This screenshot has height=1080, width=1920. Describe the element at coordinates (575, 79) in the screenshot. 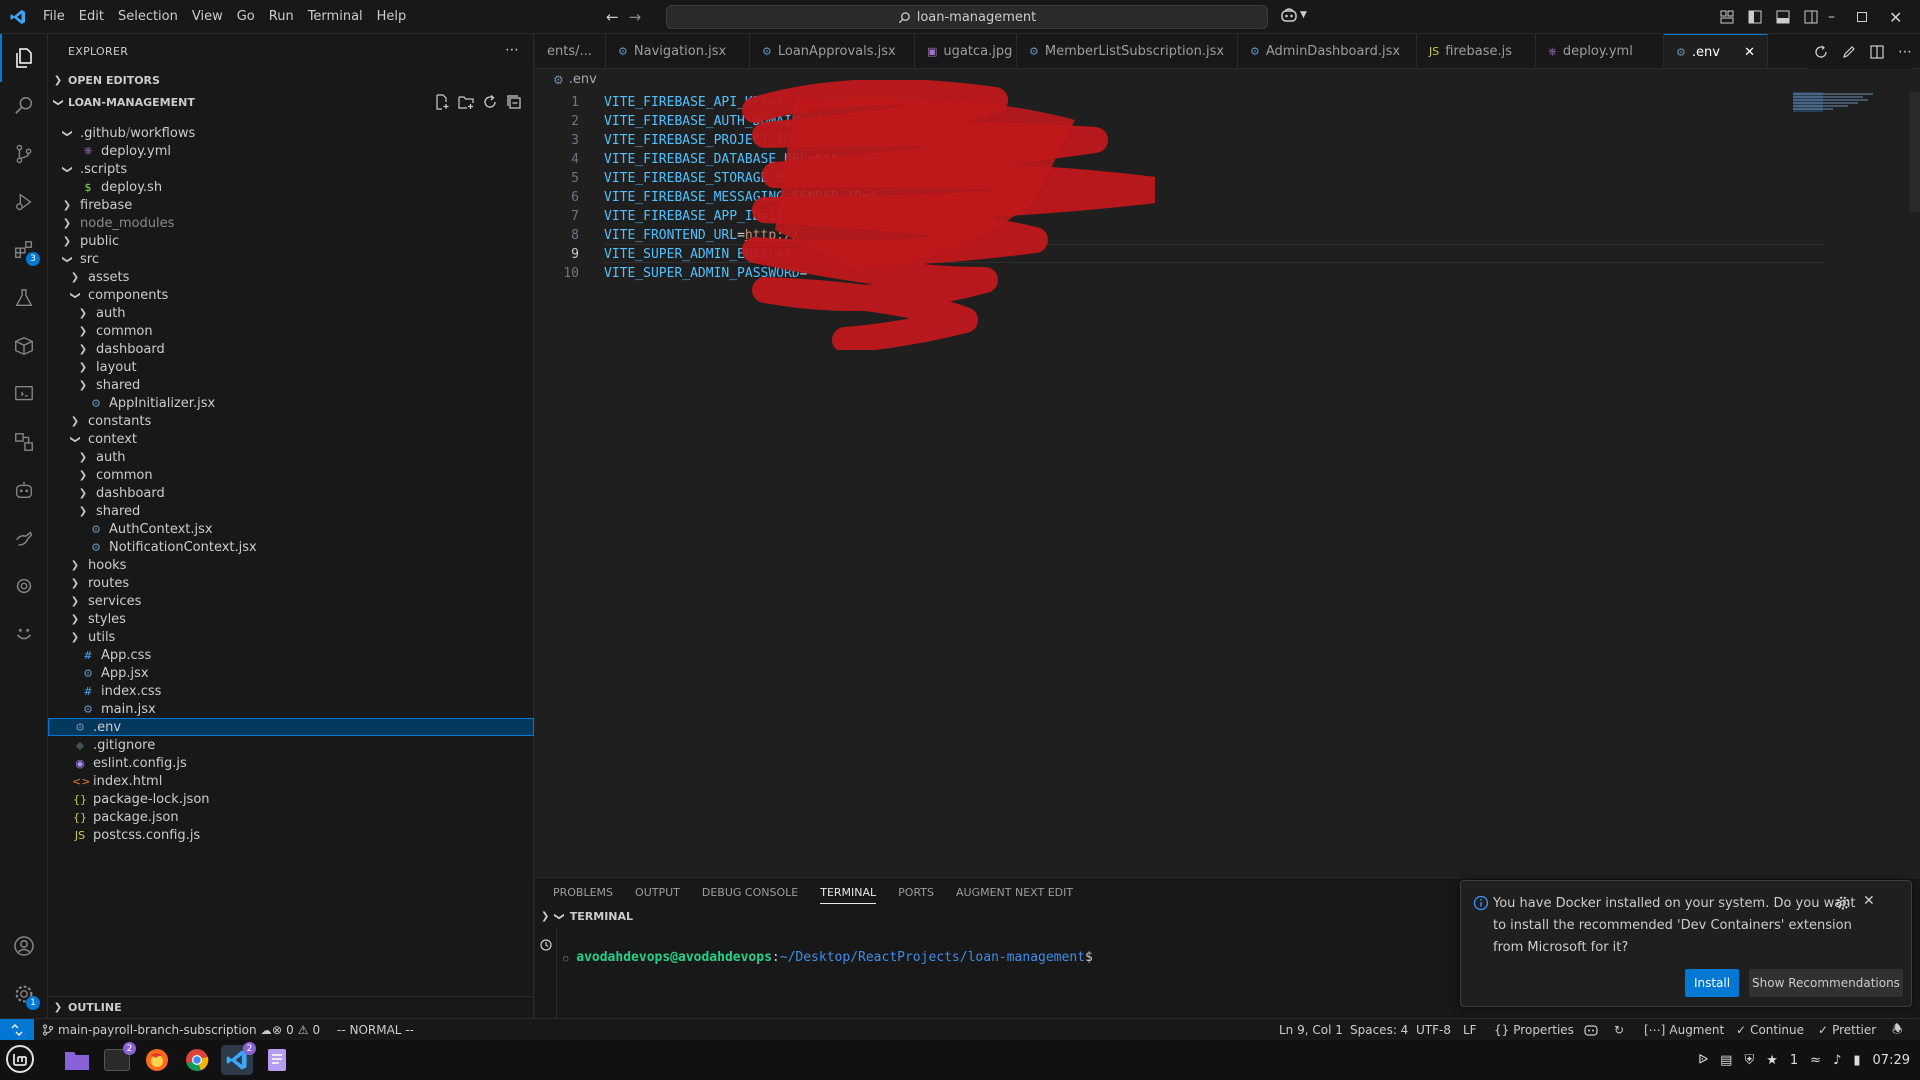

I see `breadcrumb: ⚙ .env` at that location.